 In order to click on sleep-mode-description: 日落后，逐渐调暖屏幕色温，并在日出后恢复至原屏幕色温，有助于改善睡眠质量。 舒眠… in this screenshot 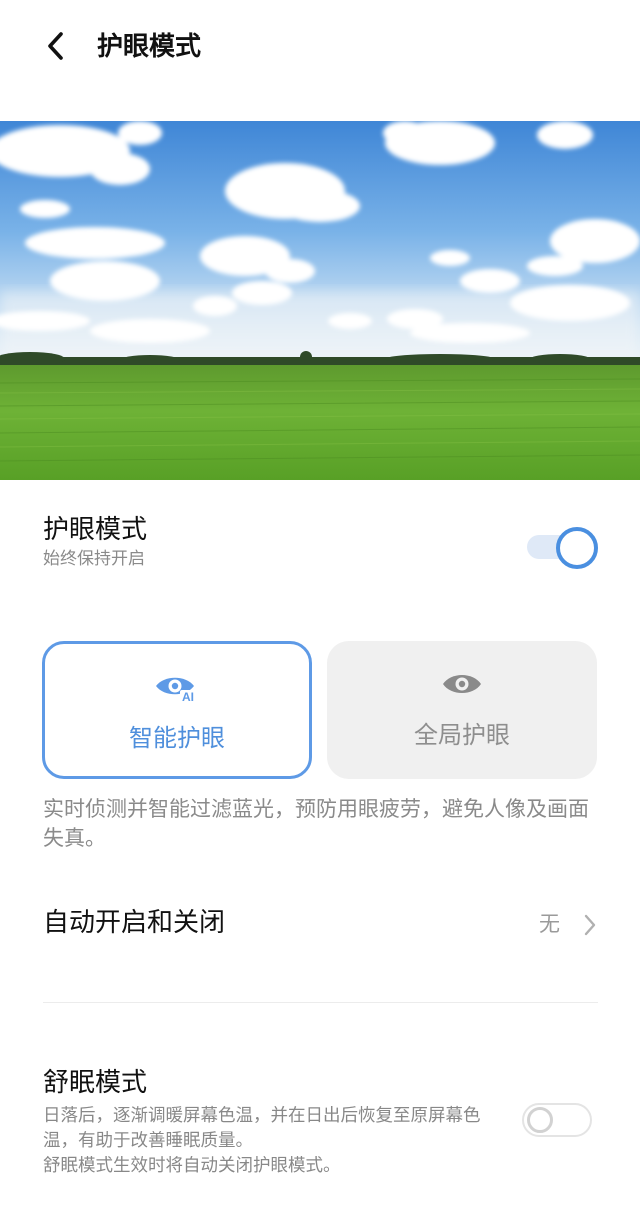, I will do `click(278, 1141)`.